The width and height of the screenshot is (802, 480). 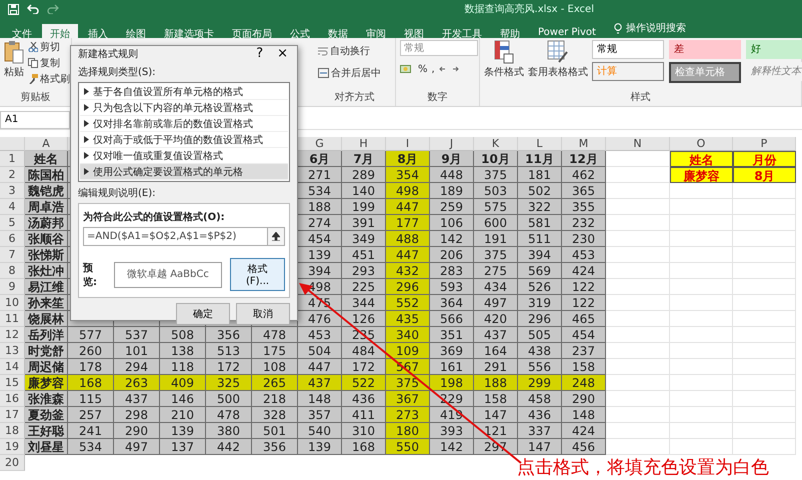 I want to click on column-header: H, so click(x=364, y=144).